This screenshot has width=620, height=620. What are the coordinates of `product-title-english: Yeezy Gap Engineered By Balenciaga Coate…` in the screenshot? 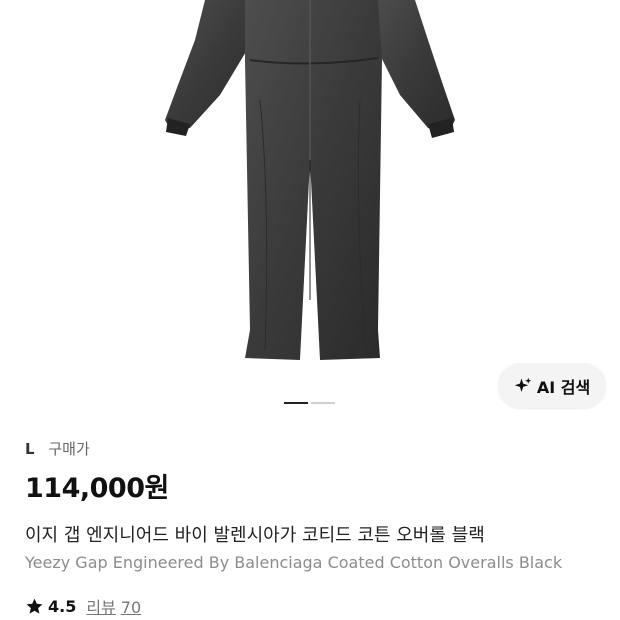 It's located at (294, 562).